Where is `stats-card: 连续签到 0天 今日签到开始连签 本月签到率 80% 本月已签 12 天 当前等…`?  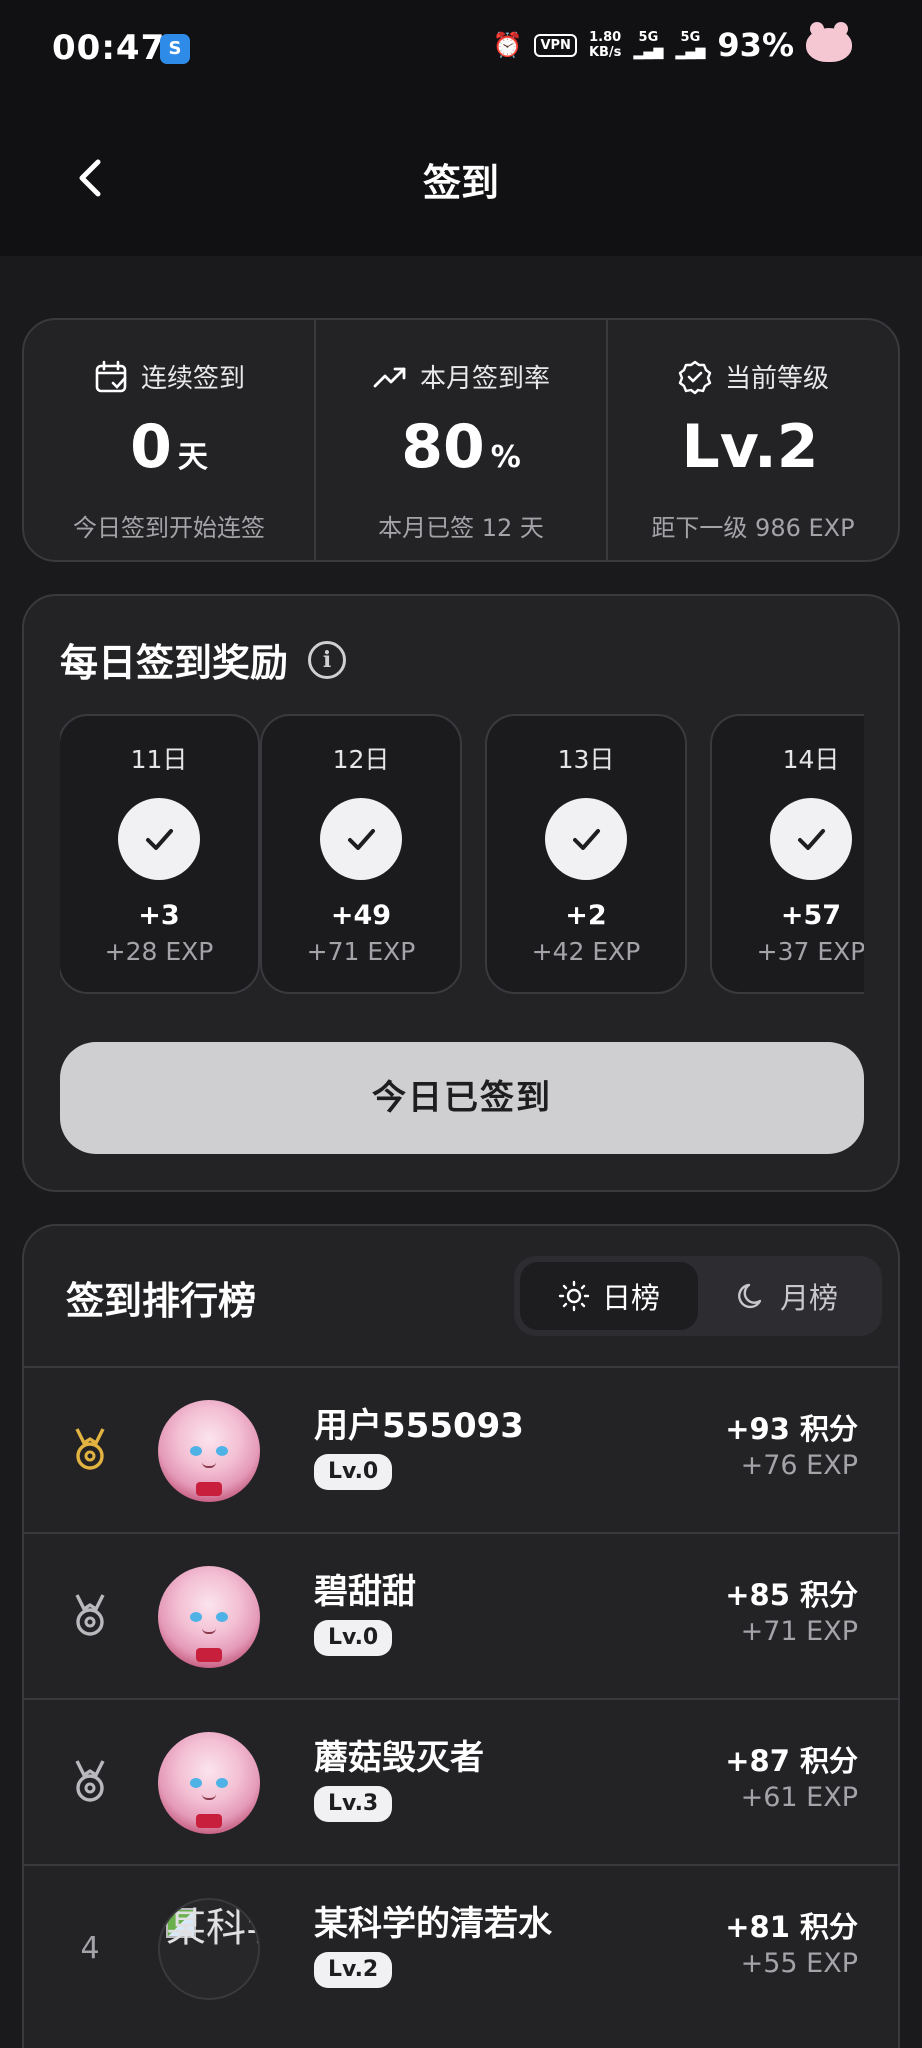
stats-card: 连续签到 0天 今日签到开始连签 本月签到率 80% 本月已签 12 天 当前等… is located at coordinates (461, 440).